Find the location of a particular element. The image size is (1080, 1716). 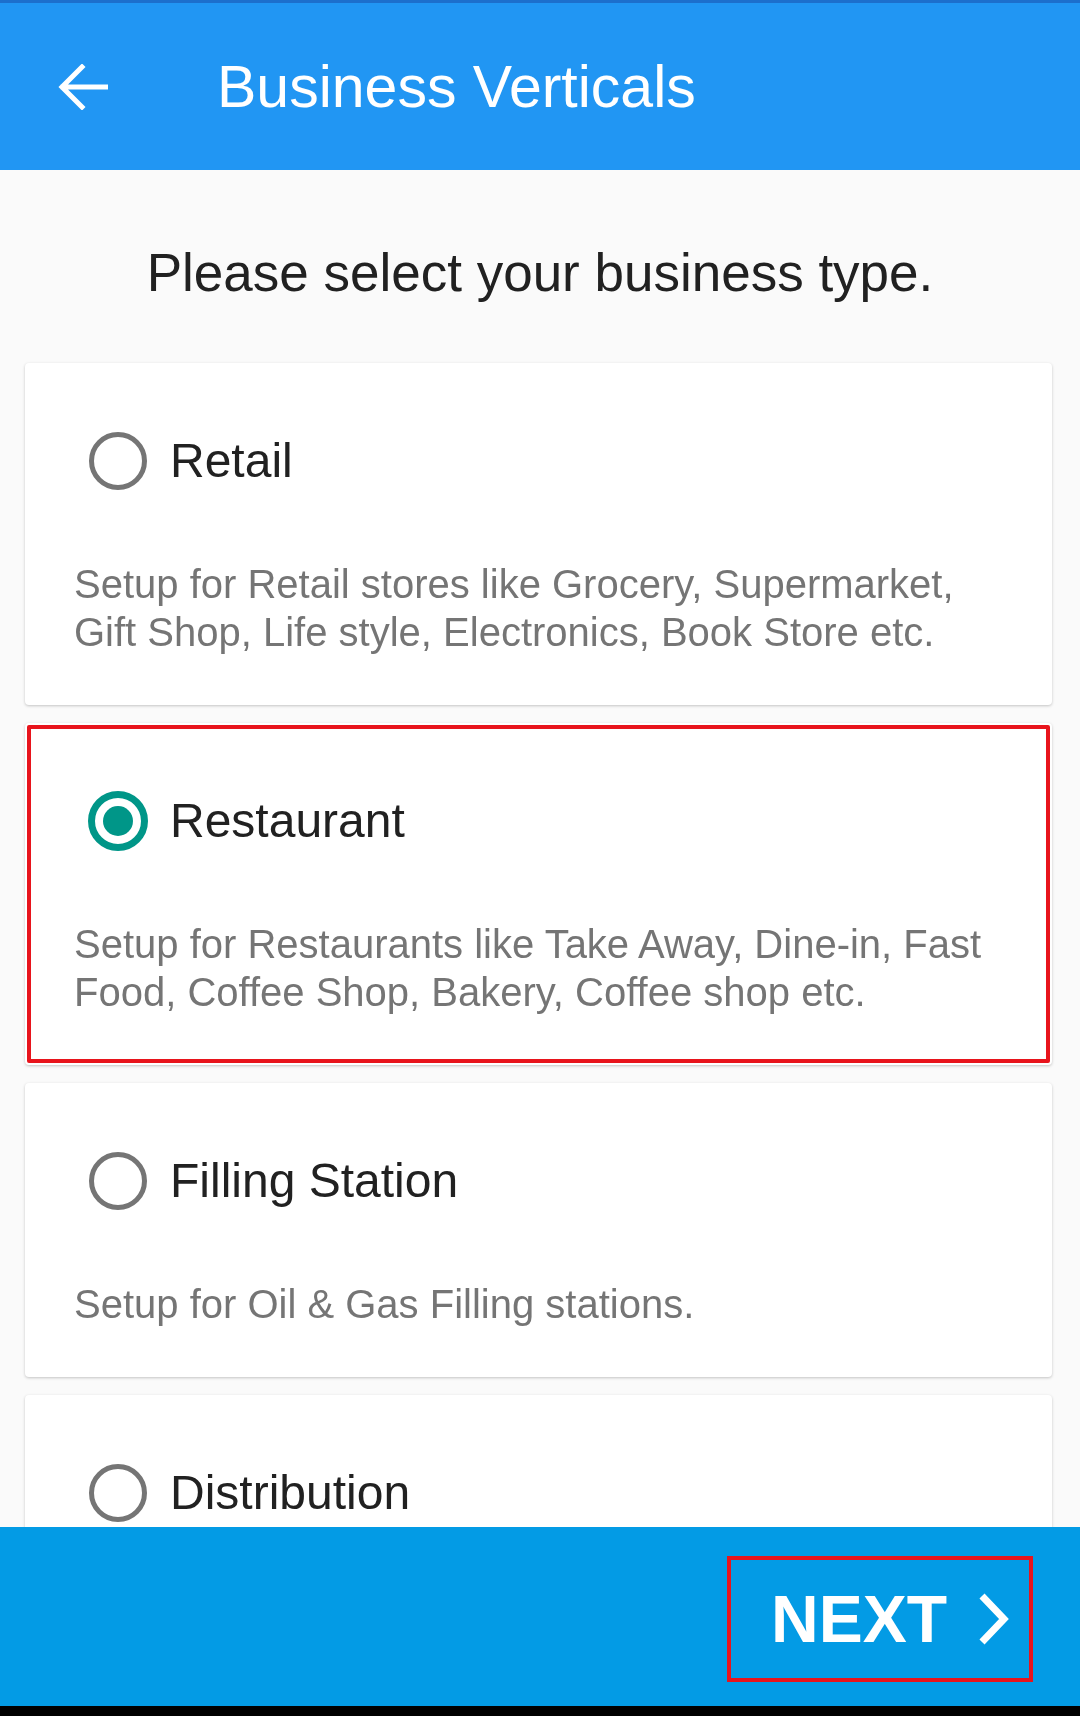

option-label: Retail is located at coordinates (231, 461).